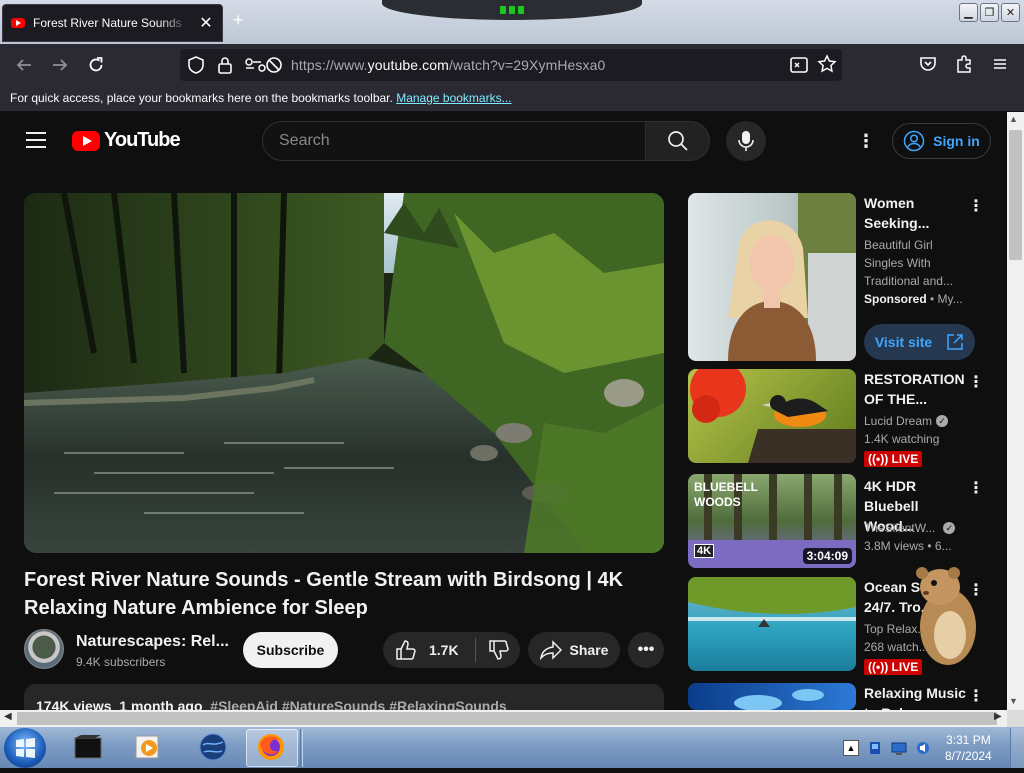 Image resolution: width=1024 pixels, height=773 pixels. Describe the element at coordinates (898, 245) in the screenshot. I see `ad-line-1: Beautiful Girl` at that location.